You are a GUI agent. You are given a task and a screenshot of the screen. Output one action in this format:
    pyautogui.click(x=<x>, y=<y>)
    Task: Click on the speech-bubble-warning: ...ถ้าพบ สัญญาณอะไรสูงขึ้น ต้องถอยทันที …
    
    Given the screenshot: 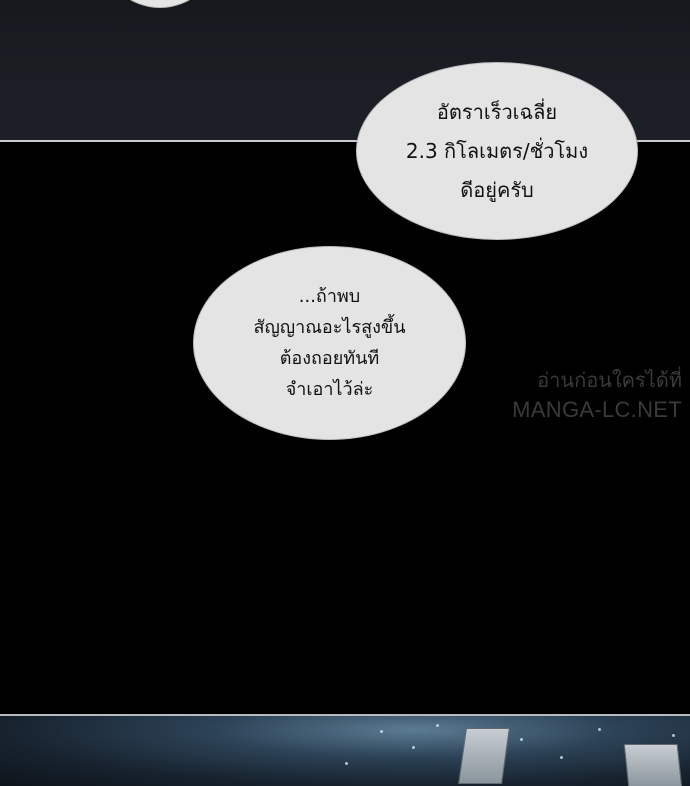 What is the action you would take?
    pyautogui.click(x=329, y=343)
    